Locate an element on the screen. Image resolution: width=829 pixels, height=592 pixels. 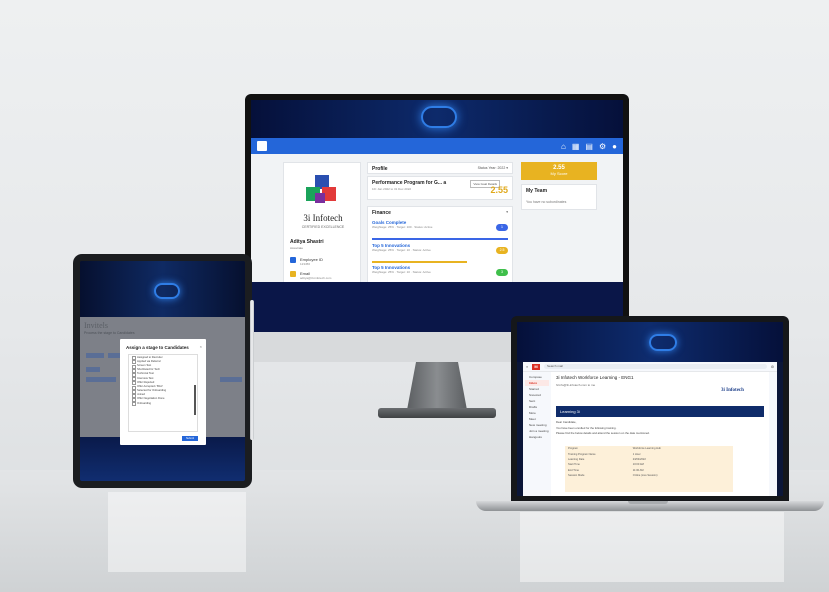
table-key: Learning Date is located at coordinates (576, 459).